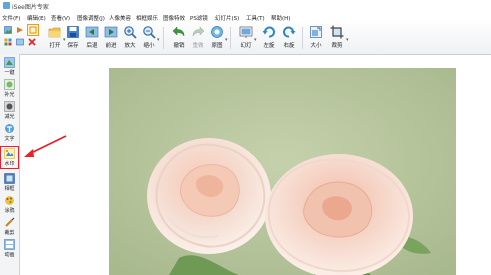 This screenshot has width=491, height=275. Describe the element at coordinates (227, 18) in the screenshot. I see `menu-slideshow: 幻灯片(S)` at that location.